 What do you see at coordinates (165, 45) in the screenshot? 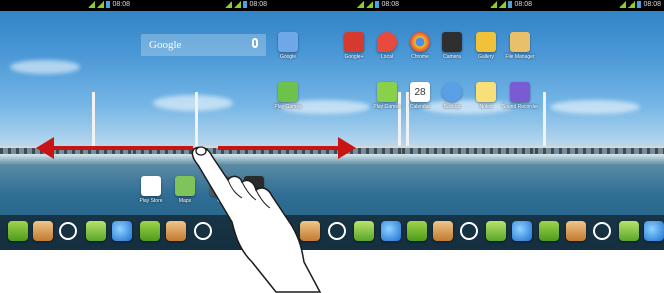
I see `google-search-label: Google` at bounding box center [165, 45].